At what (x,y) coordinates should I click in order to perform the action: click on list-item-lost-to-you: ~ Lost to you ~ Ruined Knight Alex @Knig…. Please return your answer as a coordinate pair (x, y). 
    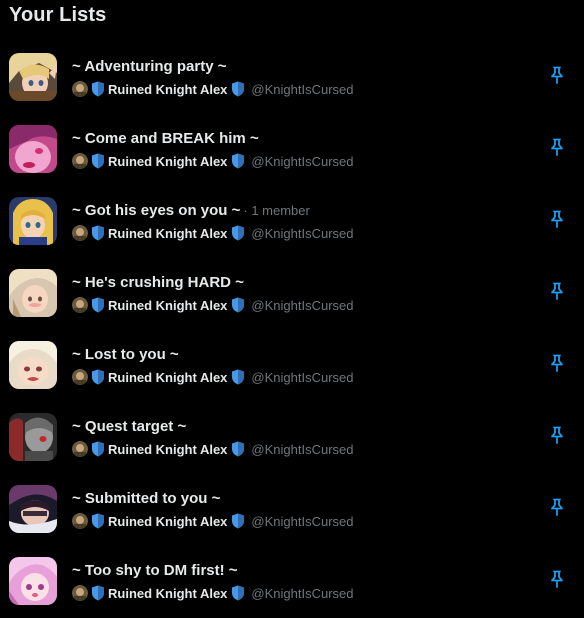
    Looking at the image, I should click on (292, 377).